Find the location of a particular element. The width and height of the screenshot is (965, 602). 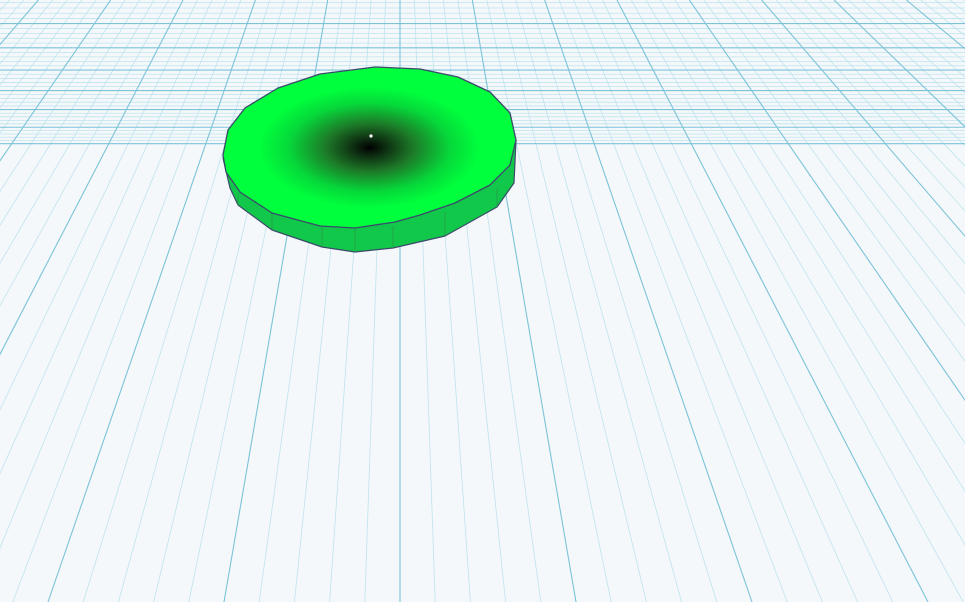

cylinder-center-marker is located at coordinates (371, 136).